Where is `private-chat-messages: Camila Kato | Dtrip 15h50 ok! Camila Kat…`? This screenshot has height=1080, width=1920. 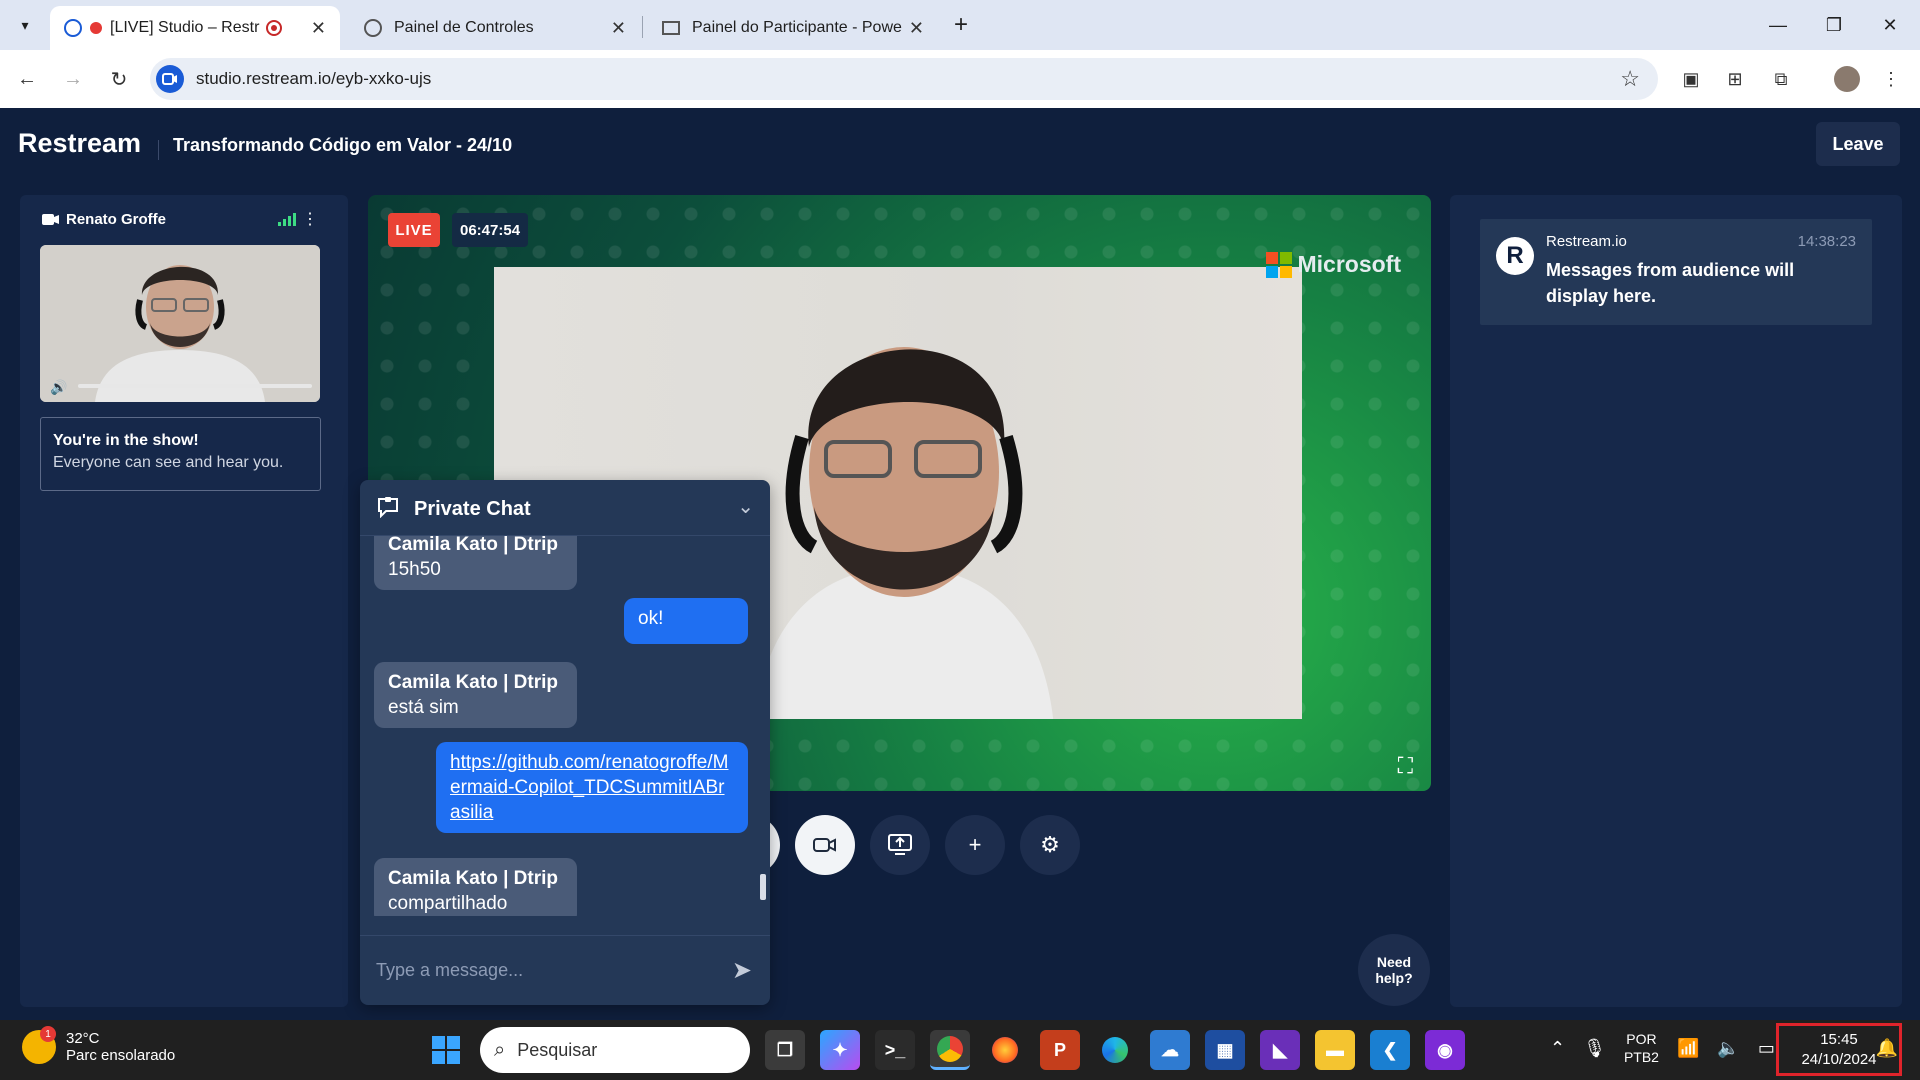
private-chat-messages: Camila Kato | Dtrip 15h50 ok! Camila Kat… is located at coordinates (565, 726).